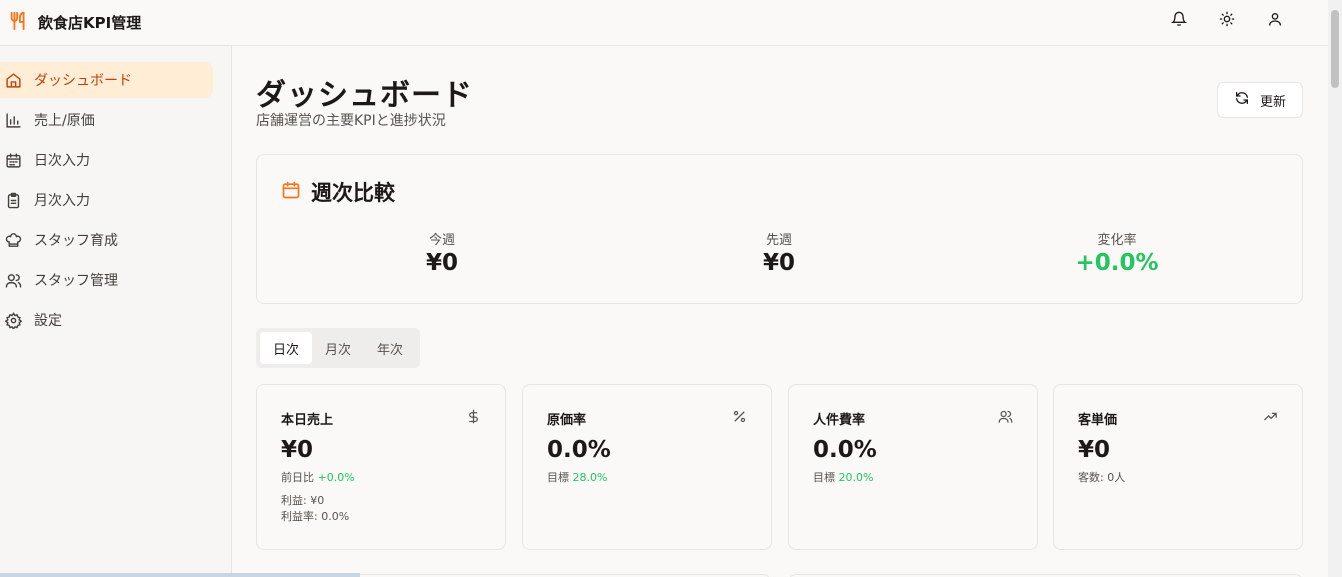 The image size is (1342, 577). What do you see at coordinates (778, 240) in the screenshot?
I see `last-week-label: 先週` at bounding box center [778, 240].